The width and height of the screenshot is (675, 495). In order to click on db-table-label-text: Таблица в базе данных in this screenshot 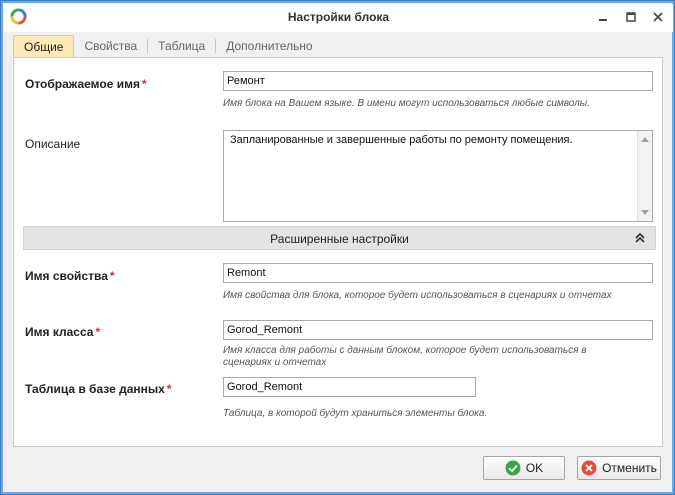, I will do `click(95, 389)`.